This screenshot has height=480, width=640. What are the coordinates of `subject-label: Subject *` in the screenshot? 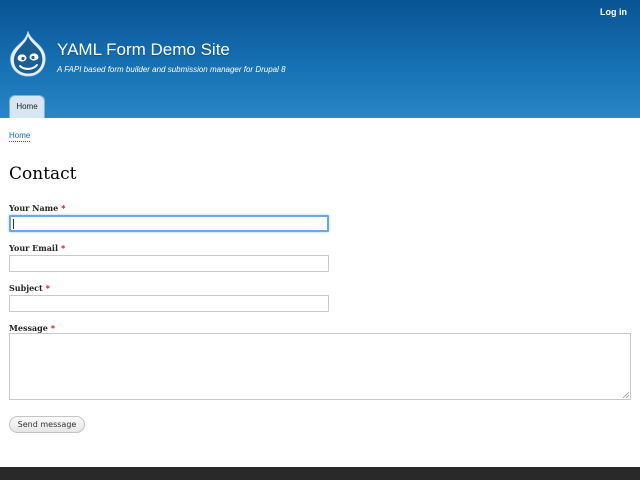 It's located at (29, 288).